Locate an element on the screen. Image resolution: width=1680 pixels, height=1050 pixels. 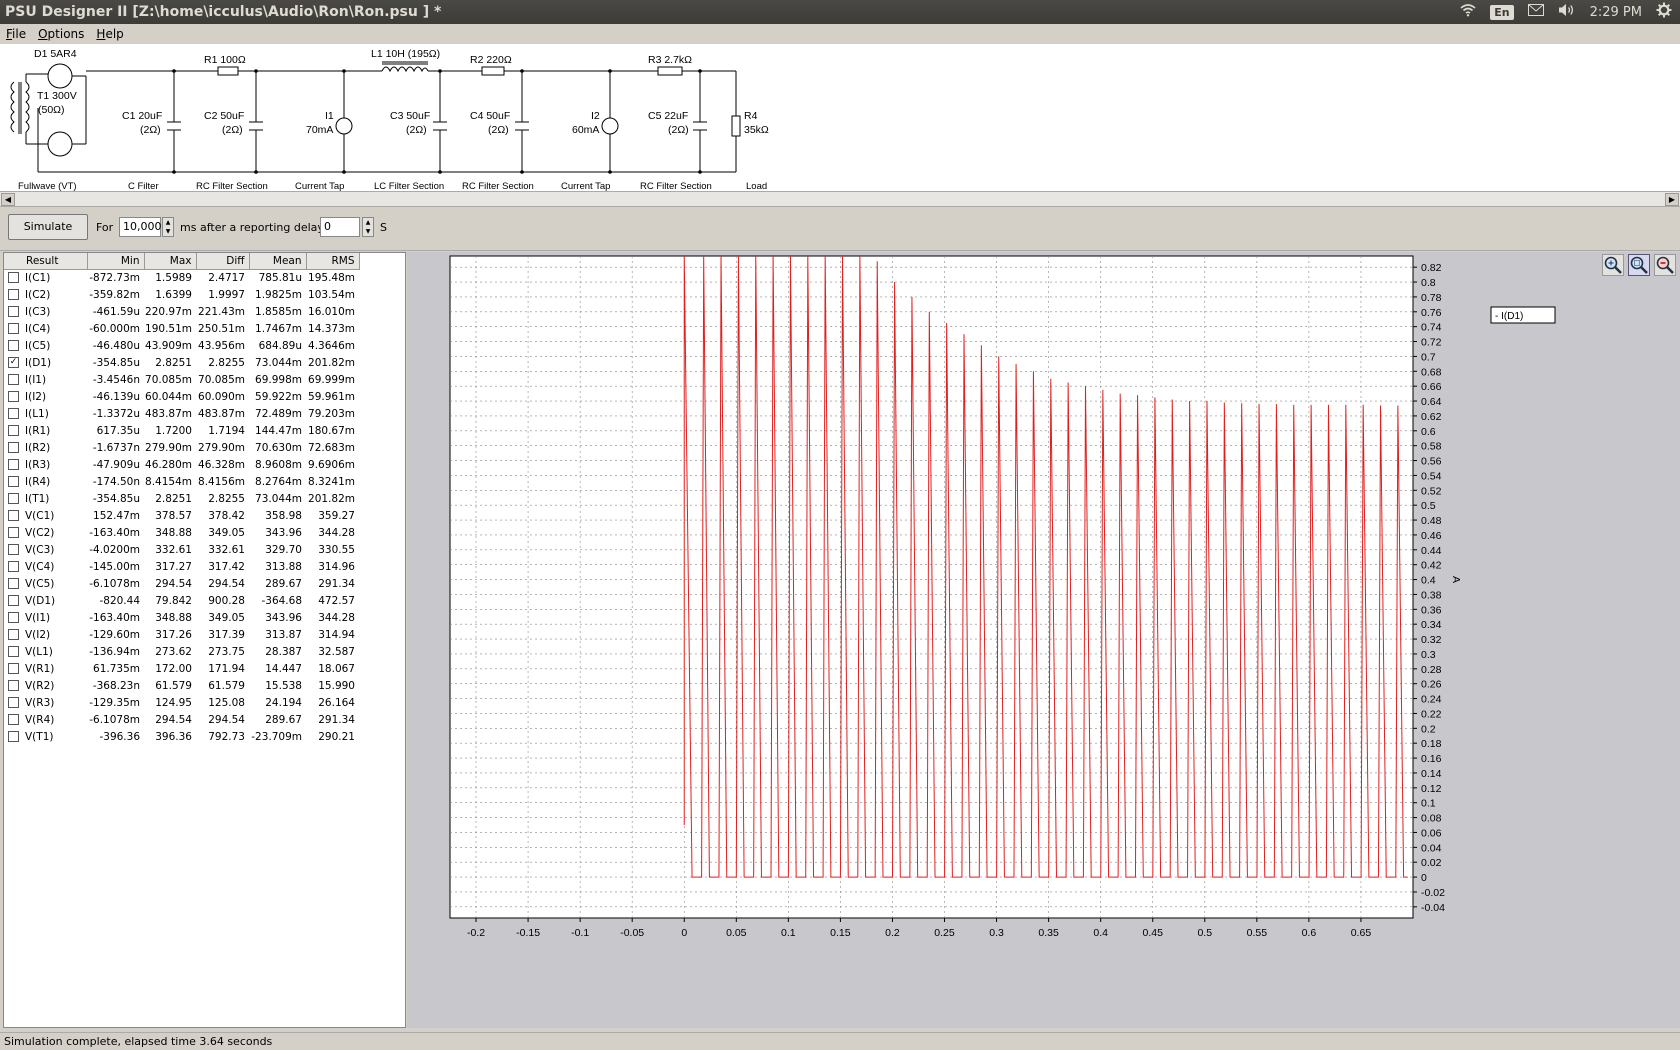
col-result: Result is located at coordinates (46, 261).